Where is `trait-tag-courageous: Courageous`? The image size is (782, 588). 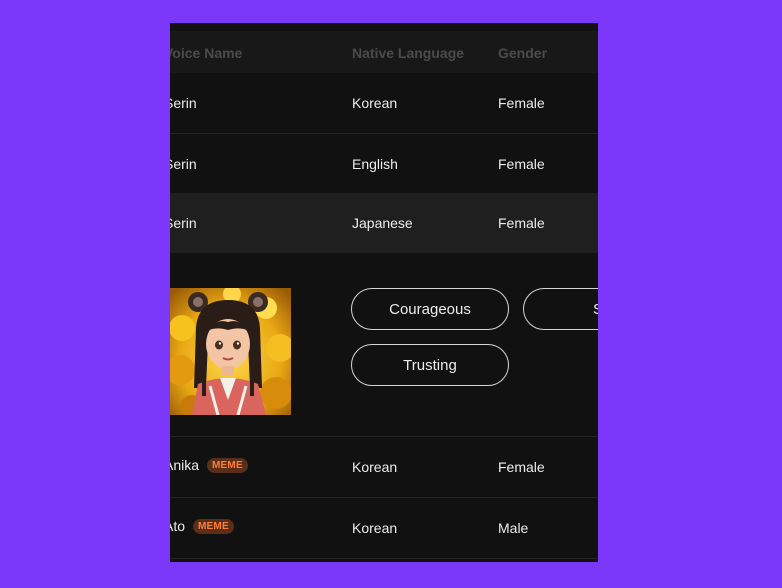
trait-tag-courageous: Courageous is located at coordinates (430, 309).